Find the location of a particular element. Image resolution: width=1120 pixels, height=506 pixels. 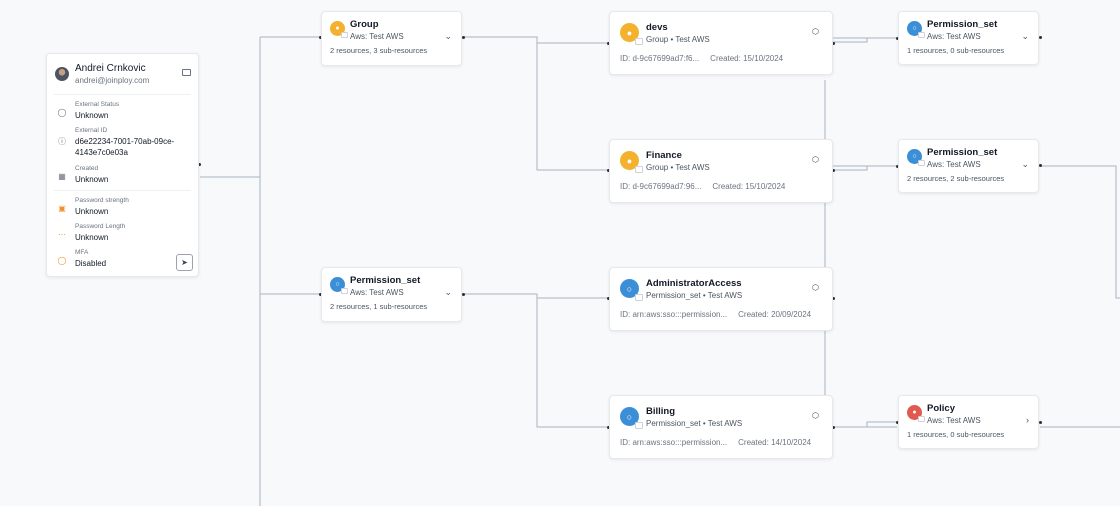

policy-icon: ● is located at coordinates (916, 413).